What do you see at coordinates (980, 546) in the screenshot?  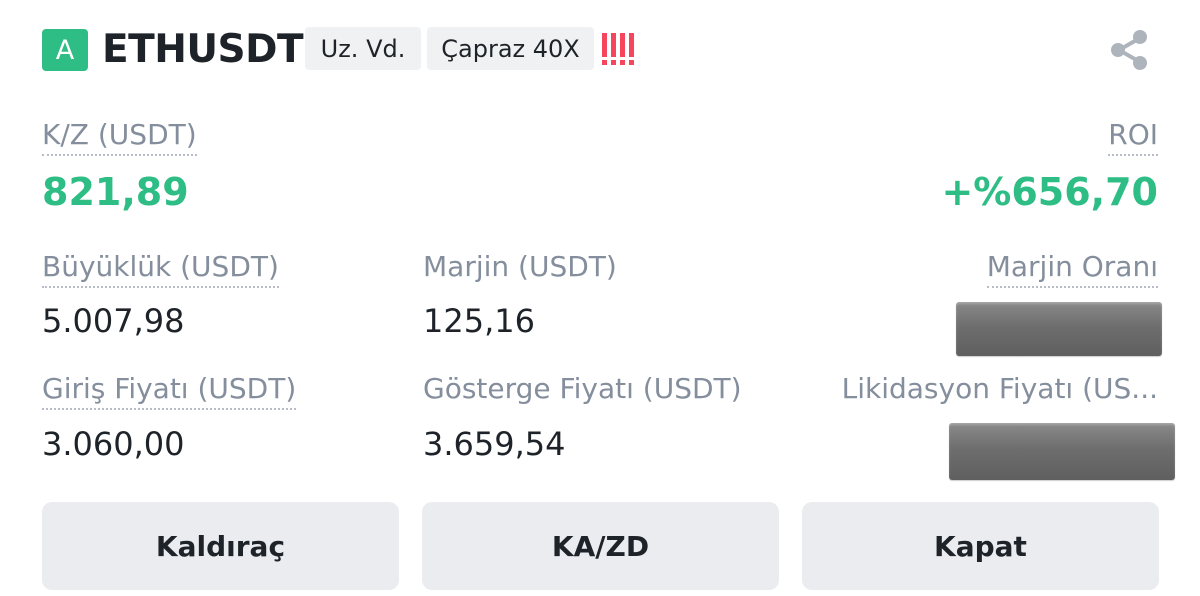 I see `close-position-button: Kapat` at bounding box center [980, 546].